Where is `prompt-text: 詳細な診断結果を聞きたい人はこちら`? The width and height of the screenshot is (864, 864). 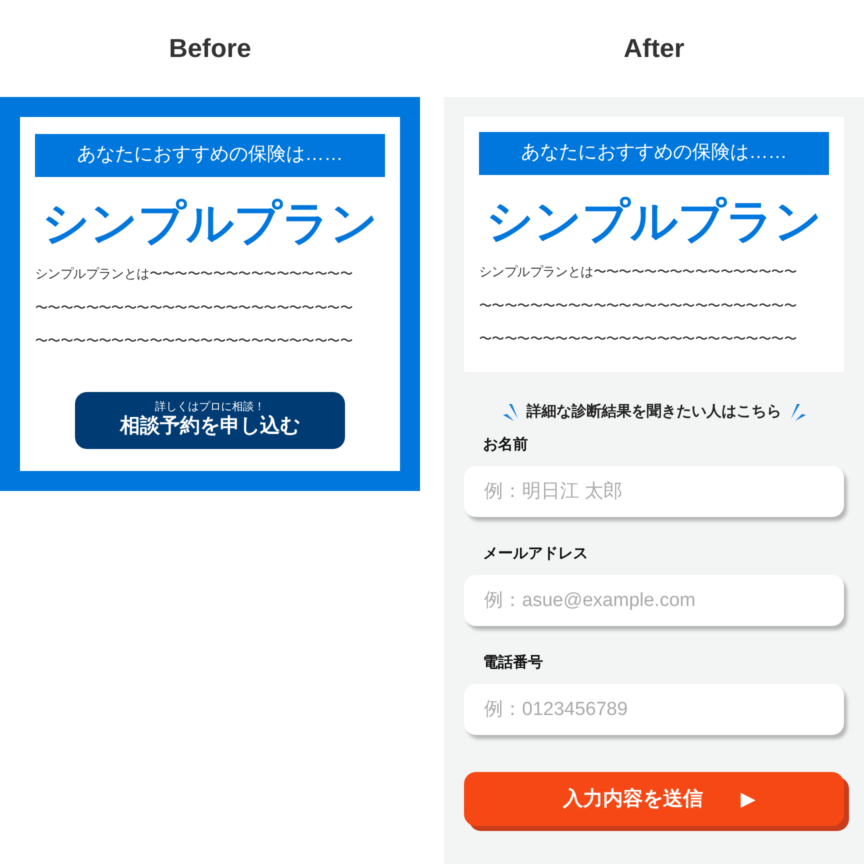
prompt-text: 詳細な診断結果を聞きたい人はこちら is located at coordinates (654, 412).